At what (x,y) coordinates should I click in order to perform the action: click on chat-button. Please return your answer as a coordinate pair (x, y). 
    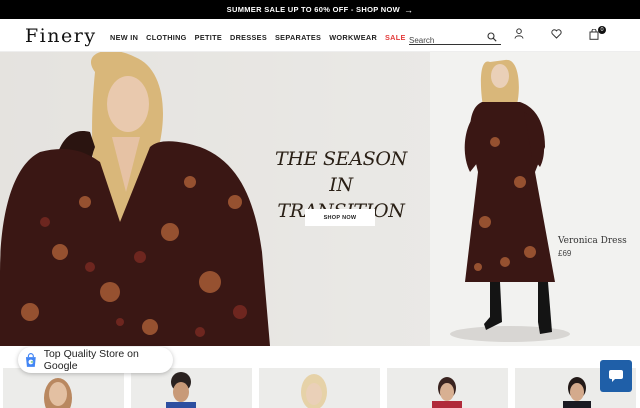
    Looking at the image, I should click on (616, 376).